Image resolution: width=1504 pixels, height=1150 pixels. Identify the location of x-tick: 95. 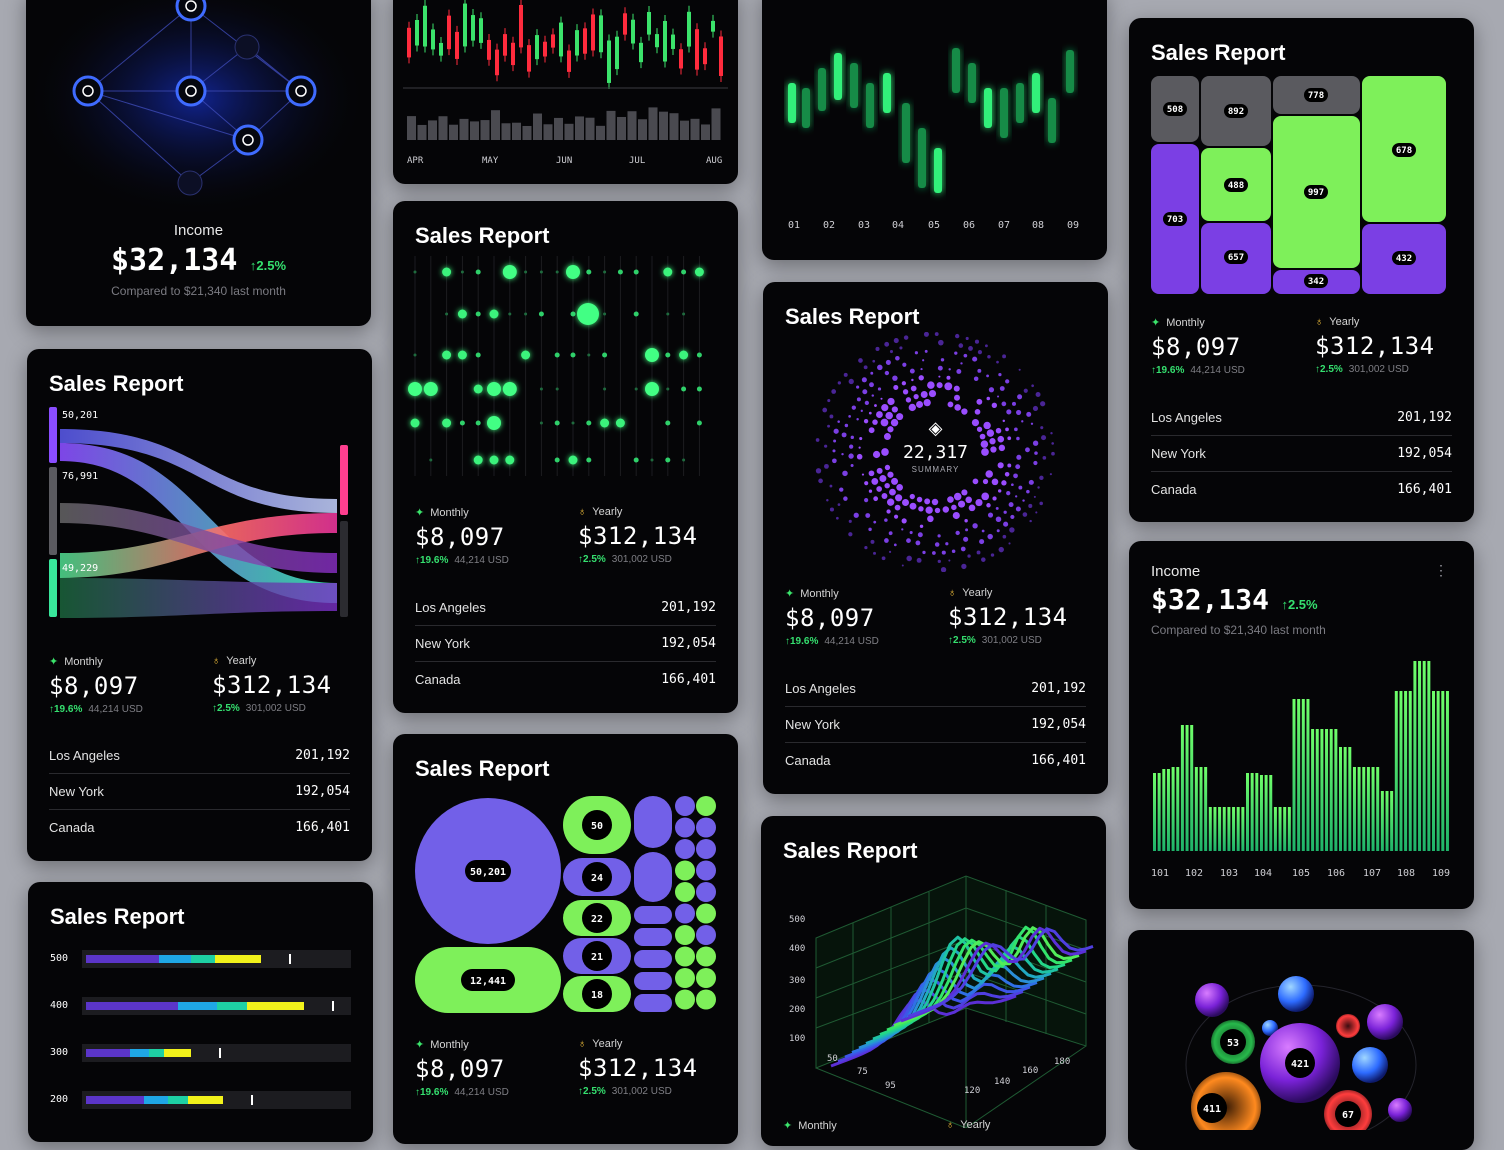
(890, 1086).